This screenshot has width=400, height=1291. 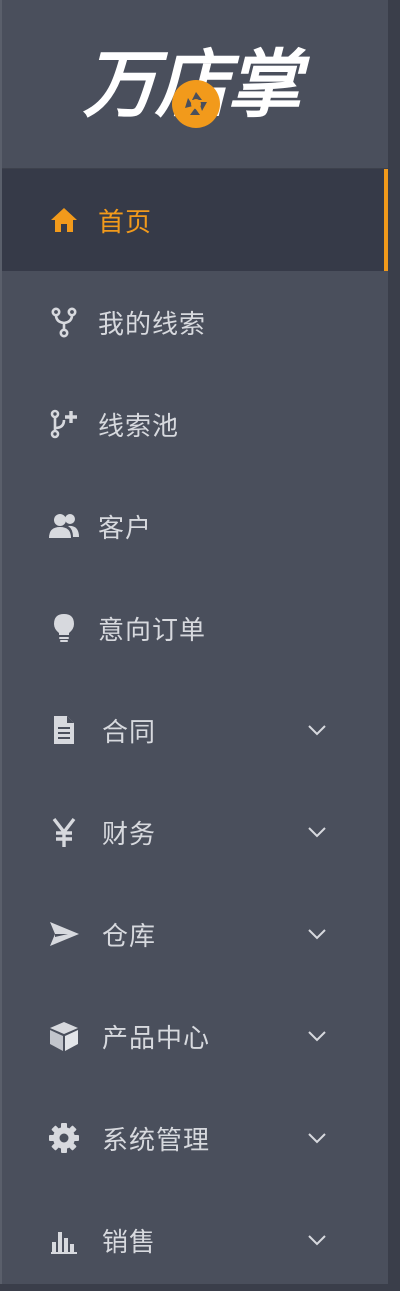 I want to click on cube-icon, so click(x=64, y=1036).